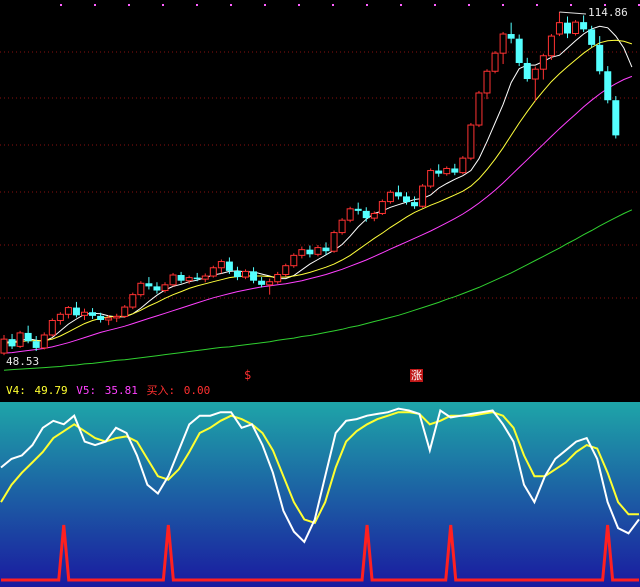  Describe the element at coordinates (416, 375) in the screenshot. I see `signal-zhang-marker: 涨` at that location.